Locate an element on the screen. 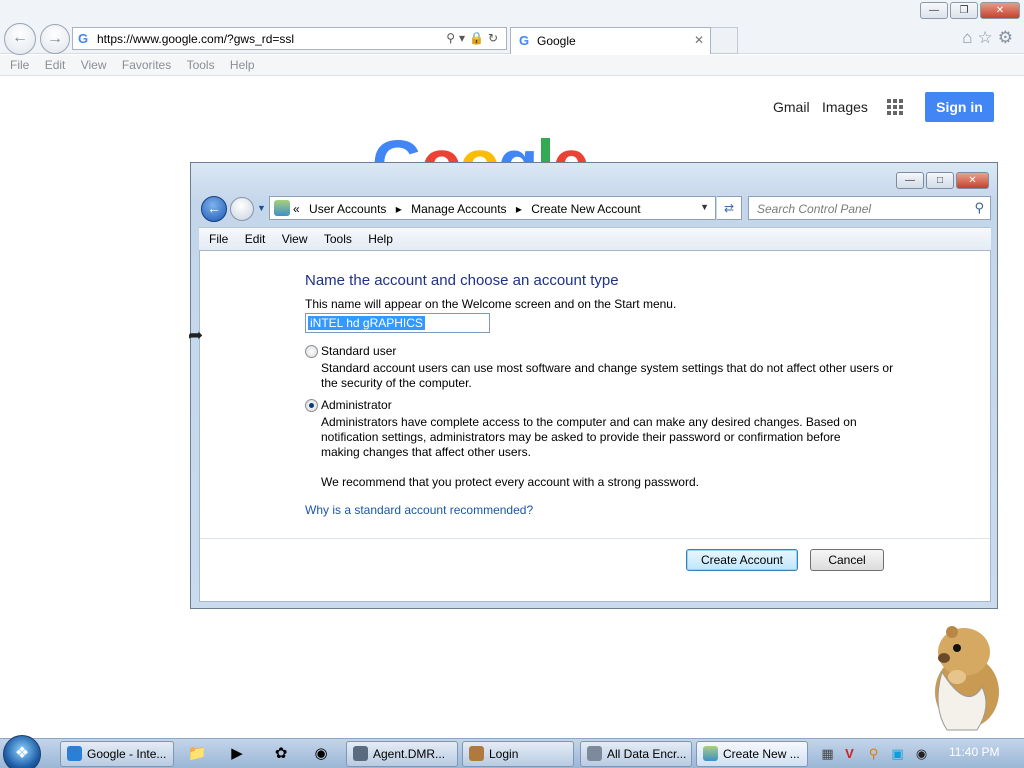 This screenshot has width=1024, height=768. cancel-button: Cancel is located at coordinates (847, 560).